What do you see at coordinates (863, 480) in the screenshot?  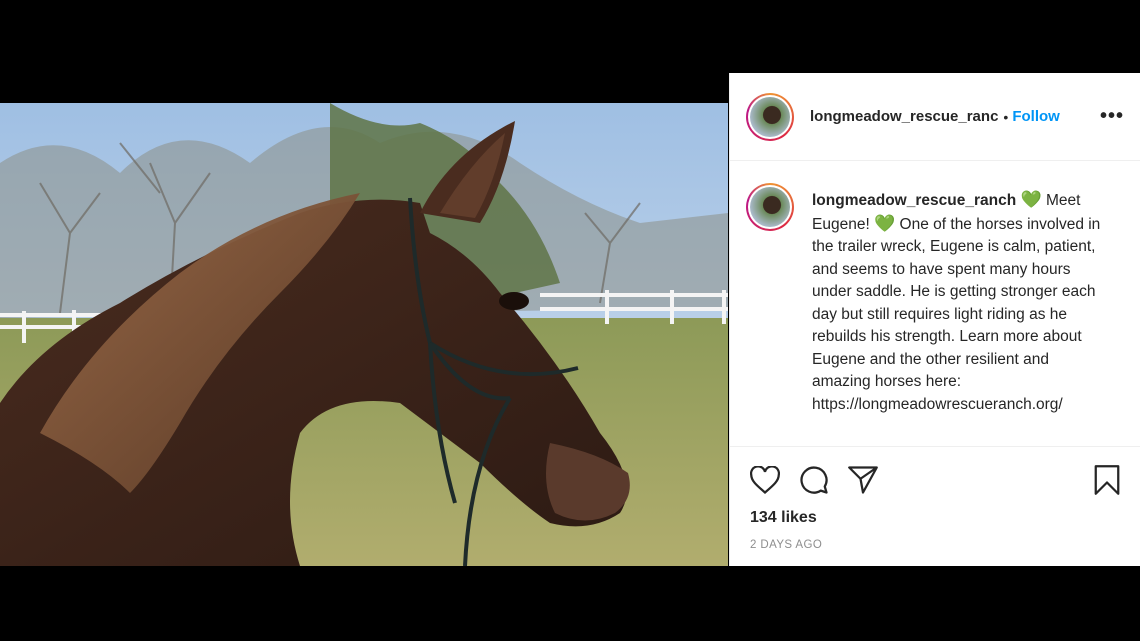 I see `paper-plane-icon` at bounding box center [863, 480].